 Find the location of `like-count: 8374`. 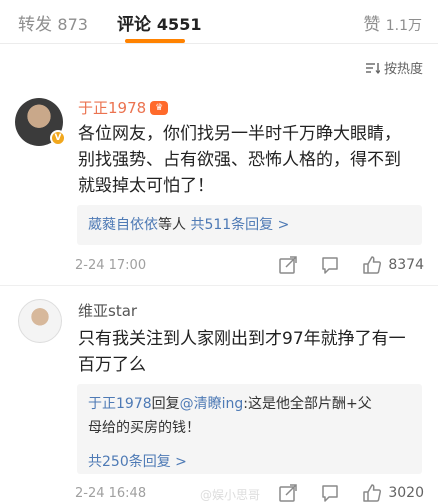

like-count: 8374 is located at coordinates (406, 265).